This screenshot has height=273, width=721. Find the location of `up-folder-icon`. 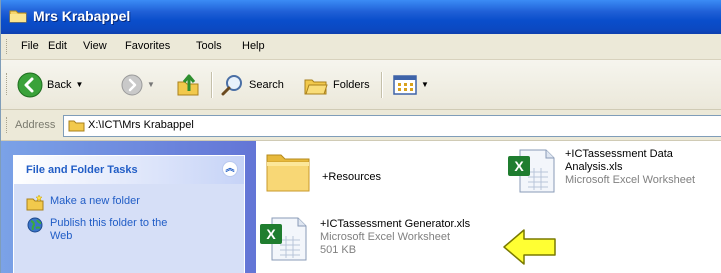

up-folder-icon is located at coordinates (188, 84).